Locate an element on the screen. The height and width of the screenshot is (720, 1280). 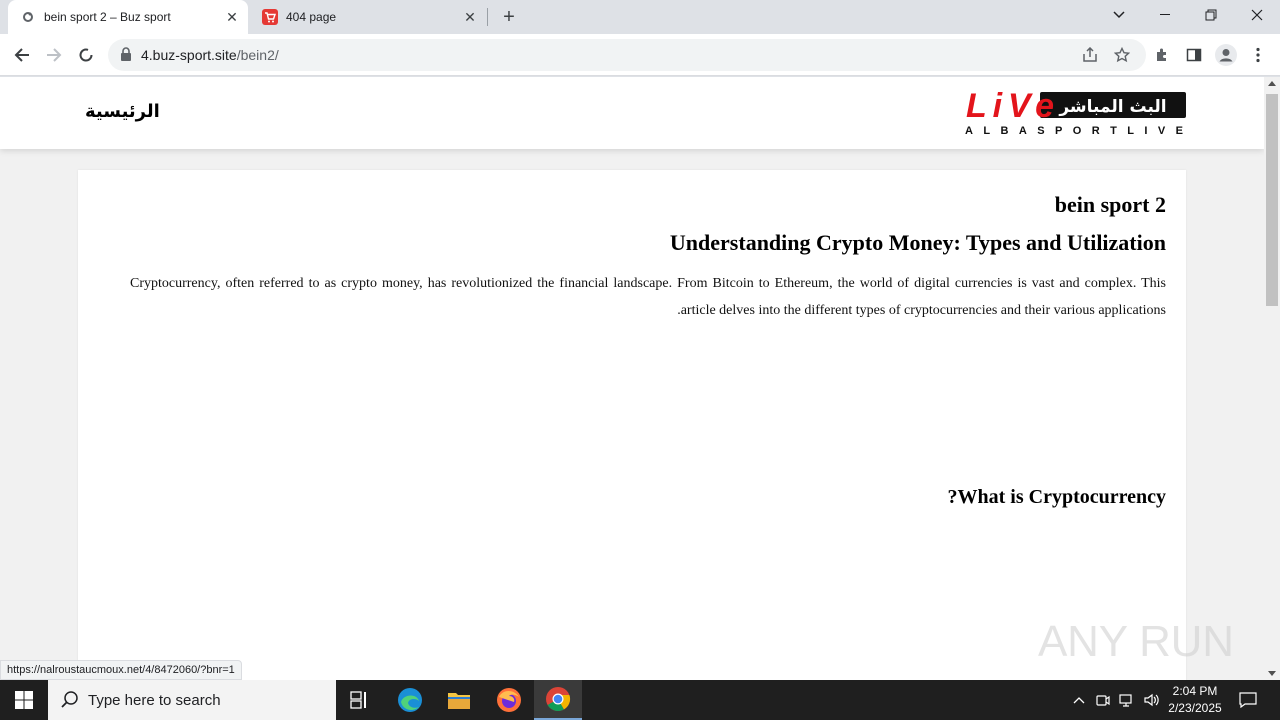
url-host: 4.buz-sport.site is located at coordinates (189, 55).